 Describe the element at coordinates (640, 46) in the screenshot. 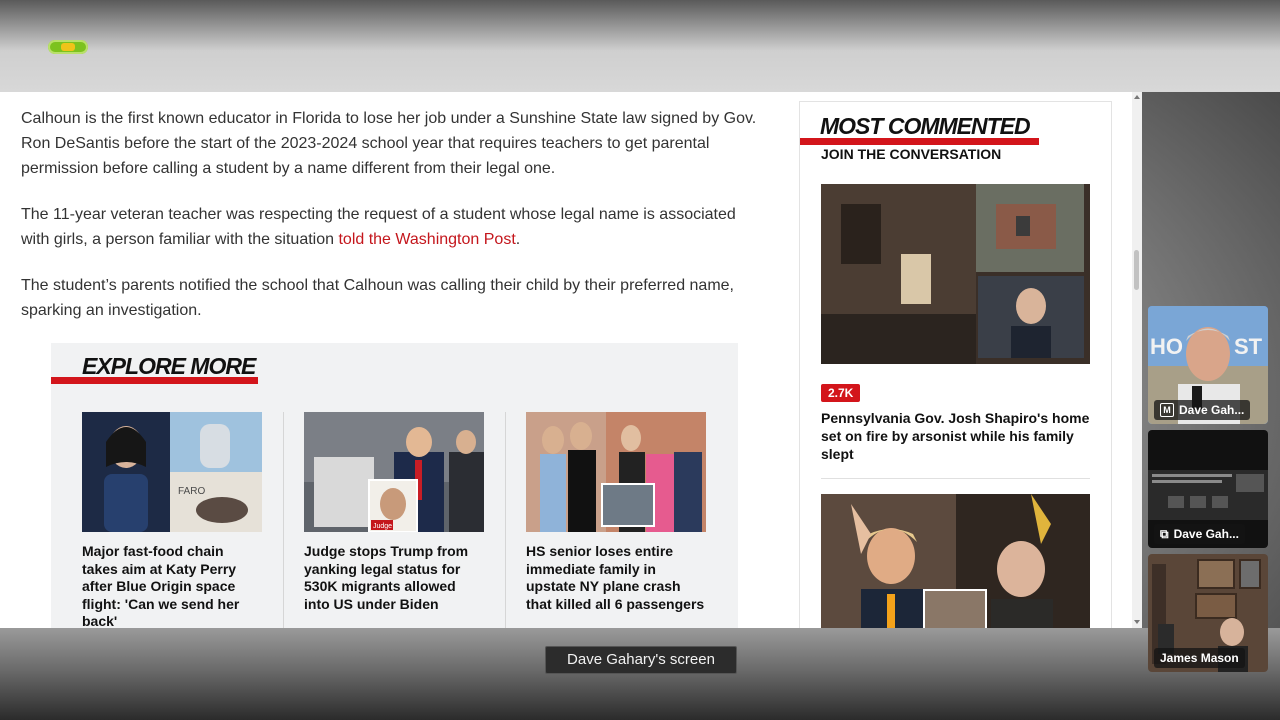

I see `top-background` at that location.